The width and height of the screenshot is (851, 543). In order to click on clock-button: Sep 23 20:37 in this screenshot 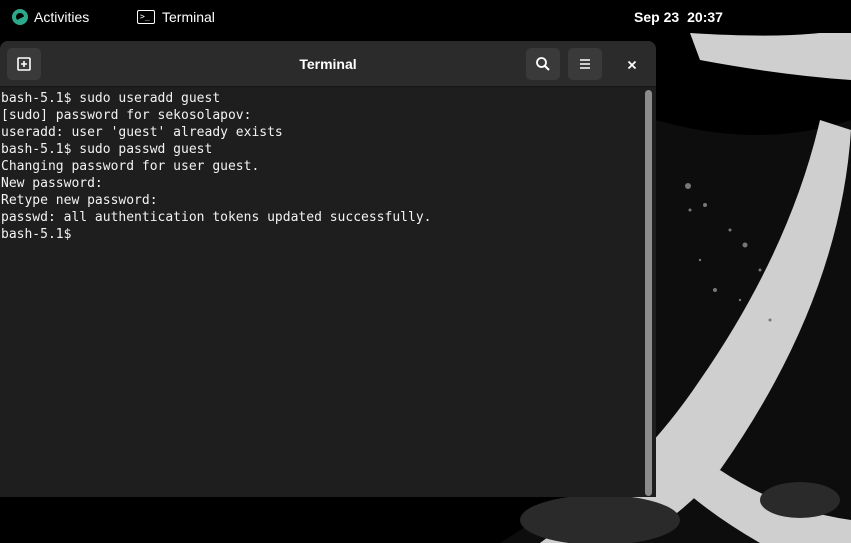, I will do `click(678, 16)`.